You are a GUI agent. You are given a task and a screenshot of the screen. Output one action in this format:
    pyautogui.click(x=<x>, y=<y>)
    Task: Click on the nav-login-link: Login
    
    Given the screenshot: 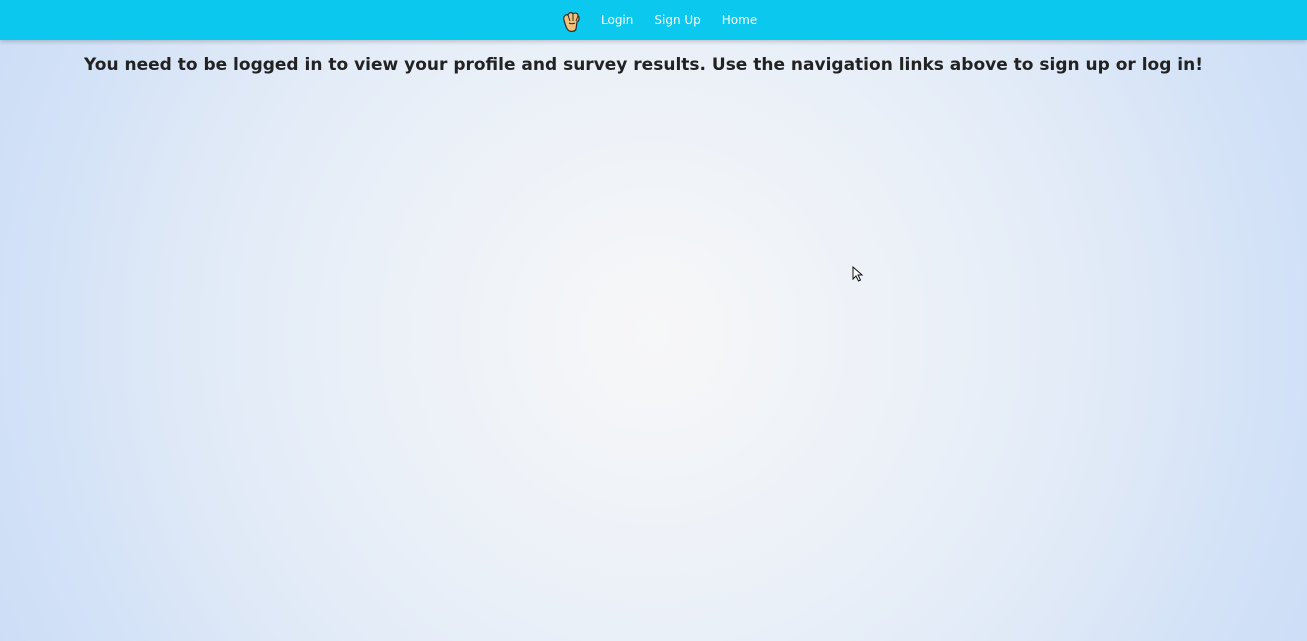 What is the action you would take?
    pyautogui.click(x=617, y=20)
    